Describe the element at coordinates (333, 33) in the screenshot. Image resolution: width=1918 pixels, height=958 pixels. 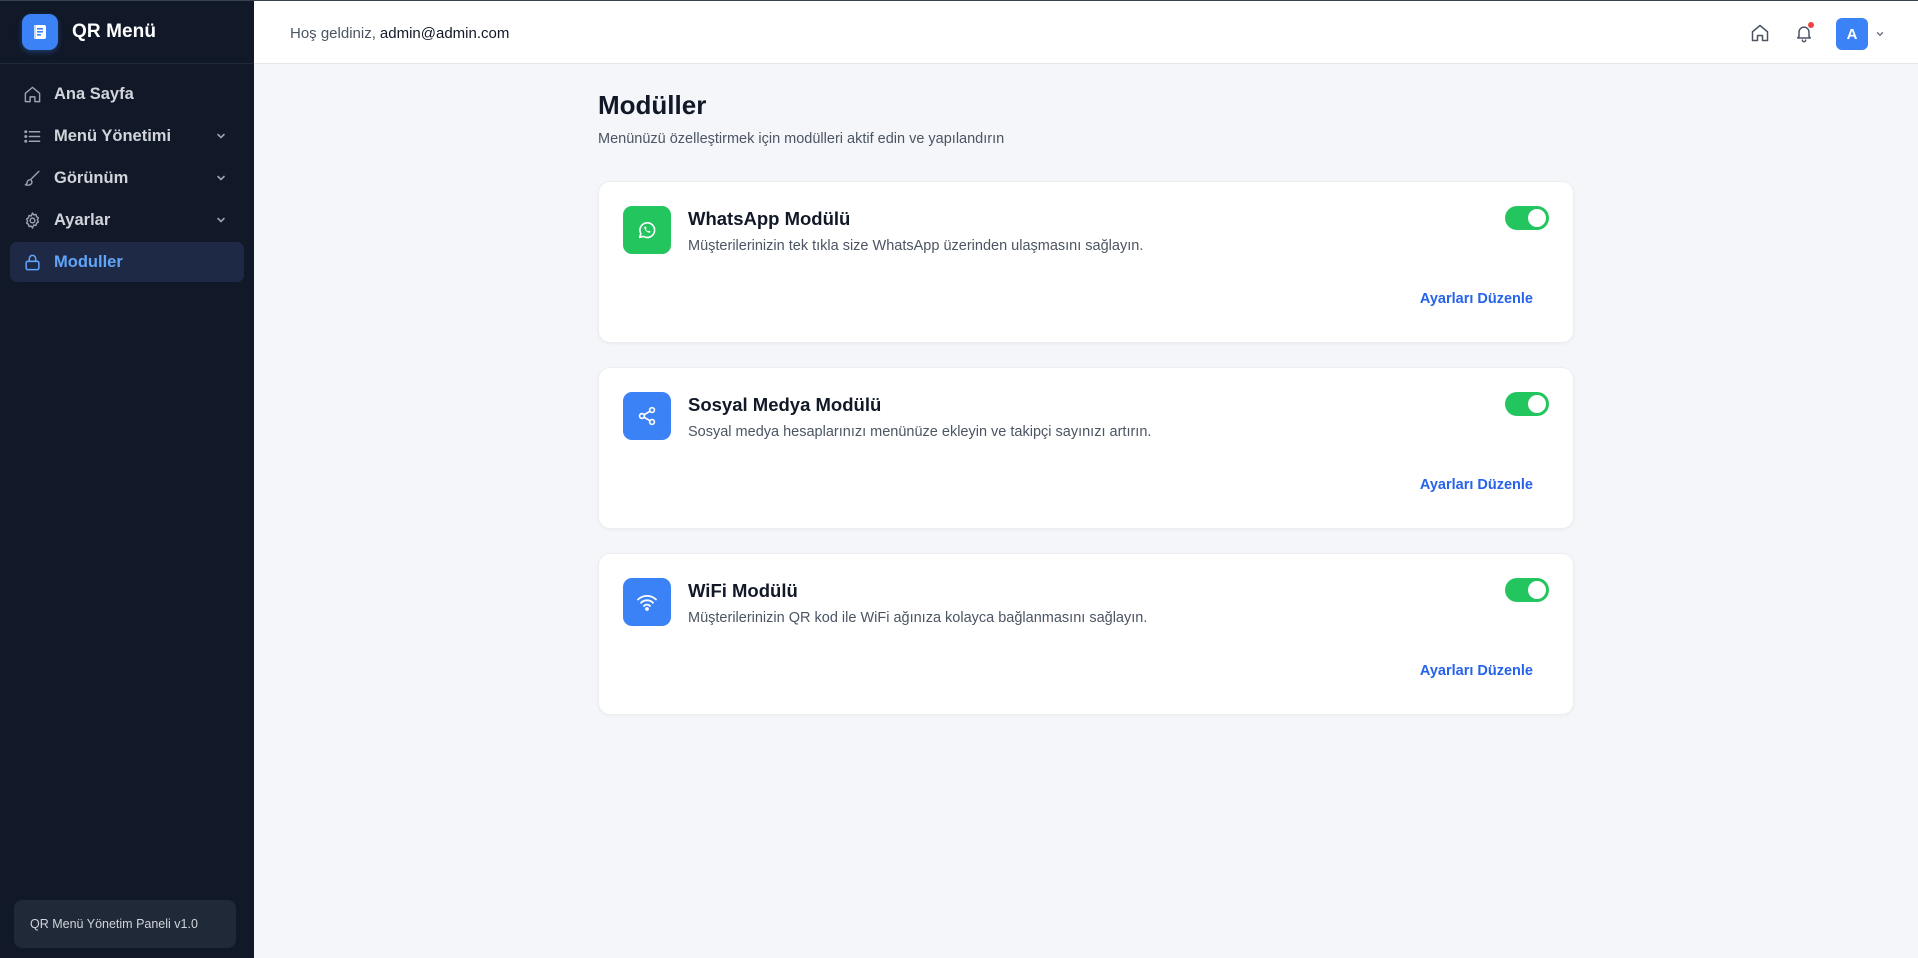
I see `welcome-text: Hoş geldiniz,` at that location.